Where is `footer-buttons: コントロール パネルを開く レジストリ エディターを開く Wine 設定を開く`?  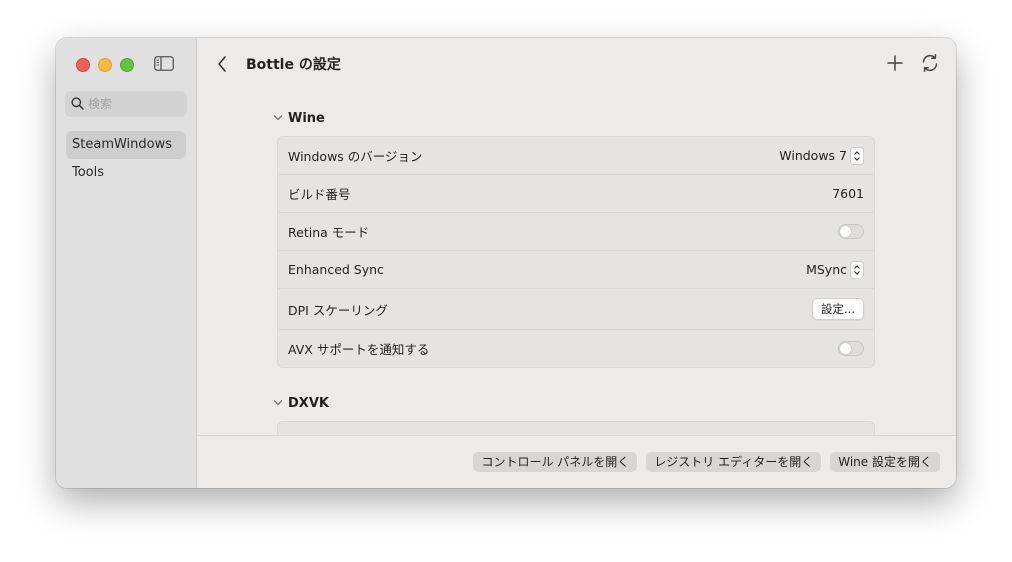
footer-buttons: コントロール パネルを開く レジストリ エディターを開く Wine 設定を開く is located at coordinates (706, 462).